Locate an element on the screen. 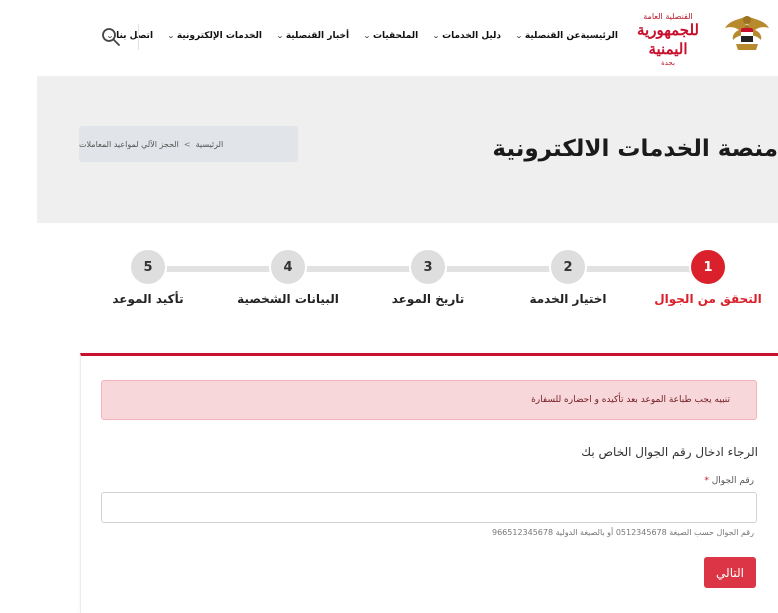 The height and width of the screenshot is (613, 778). nav-item-label: الخدمات الإلكترونية is located at coordinates (219, 36).